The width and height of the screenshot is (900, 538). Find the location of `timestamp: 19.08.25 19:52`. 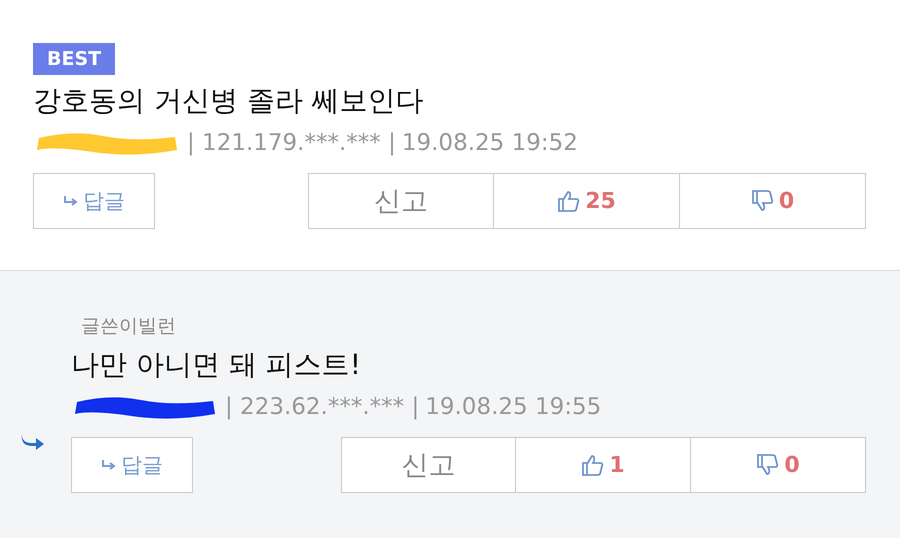

timestamp: 19.08.25 19:52 is located at coordinates (490, 143).